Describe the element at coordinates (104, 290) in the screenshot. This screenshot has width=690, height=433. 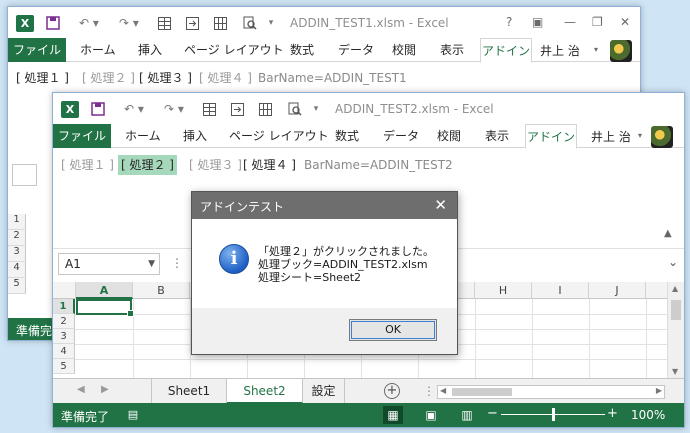
I see `column-header: A` at that location.